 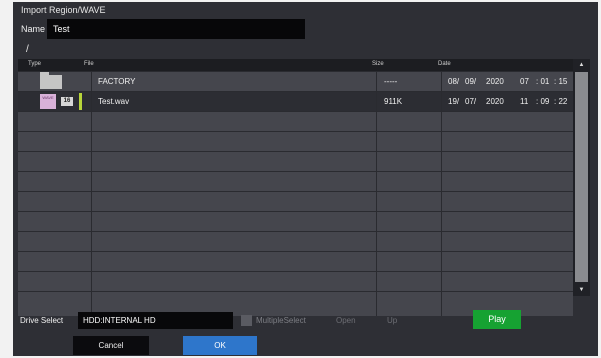 I want to click on open-button: Open, so click(x=346, y=320).